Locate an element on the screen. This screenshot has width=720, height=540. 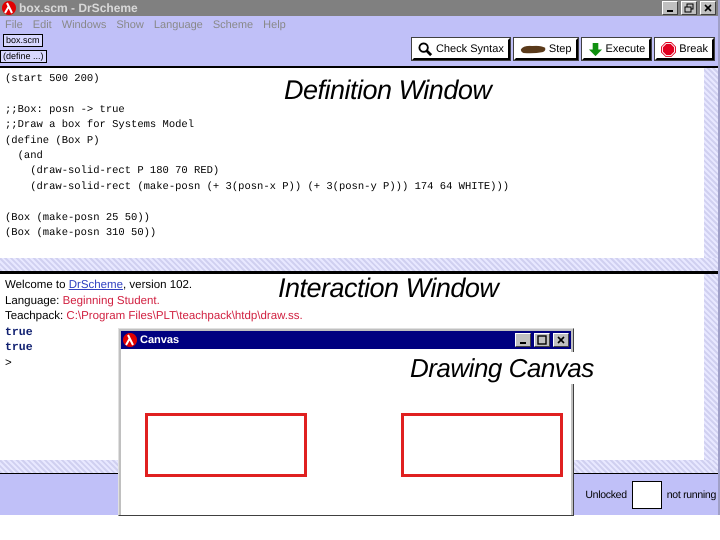
code-line: ;;Draw a box for Systems Model is located at coordinates (100, 126).